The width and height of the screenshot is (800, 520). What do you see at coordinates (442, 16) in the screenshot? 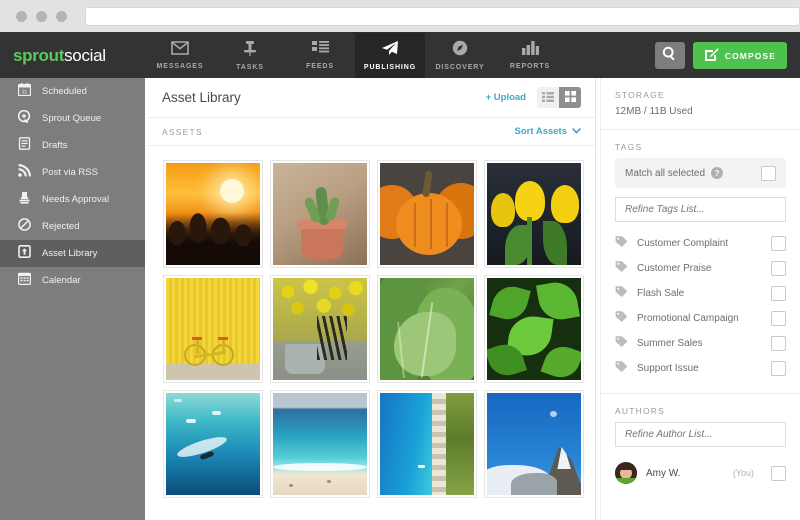
I see `address-bar` at bounding box center [442, 16].